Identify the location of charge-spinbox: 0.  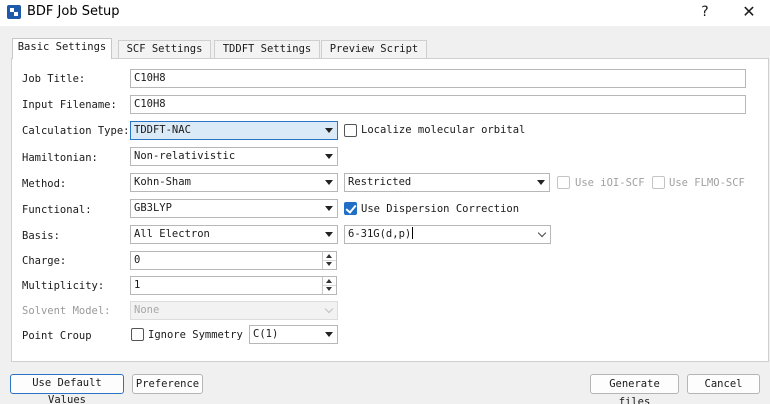
(233, 260).